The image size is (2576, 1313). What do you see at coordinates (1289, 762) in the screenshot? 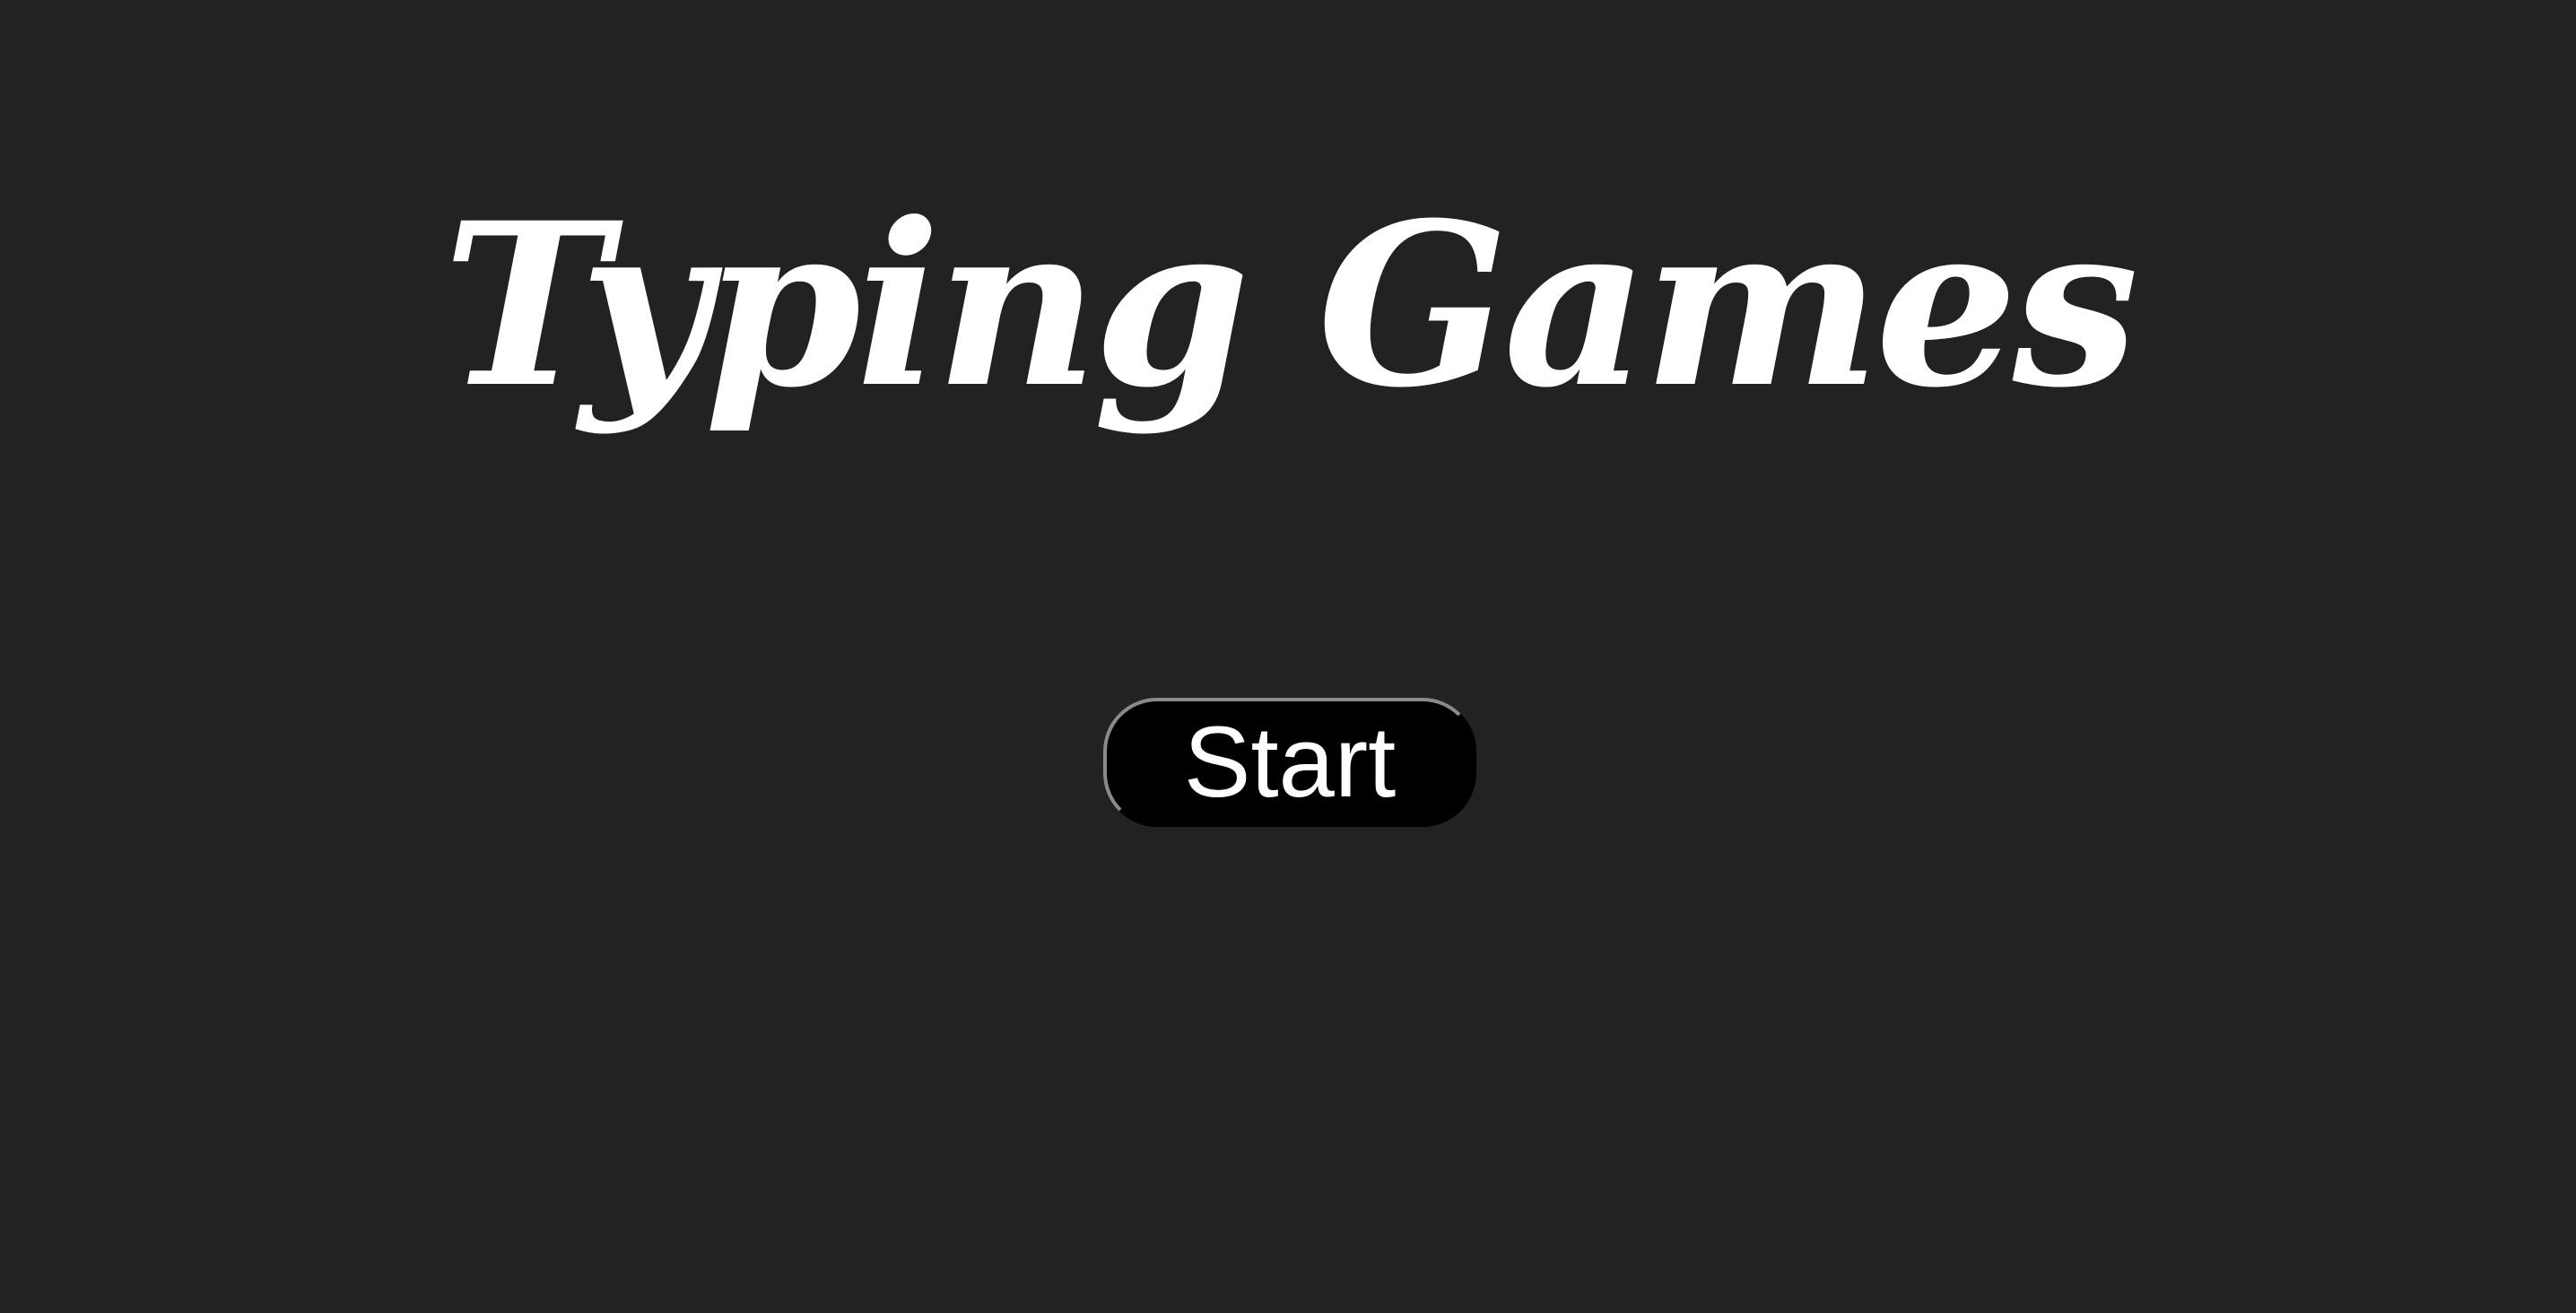
I see `start-button: Start` at bounding box center [1289, 762].